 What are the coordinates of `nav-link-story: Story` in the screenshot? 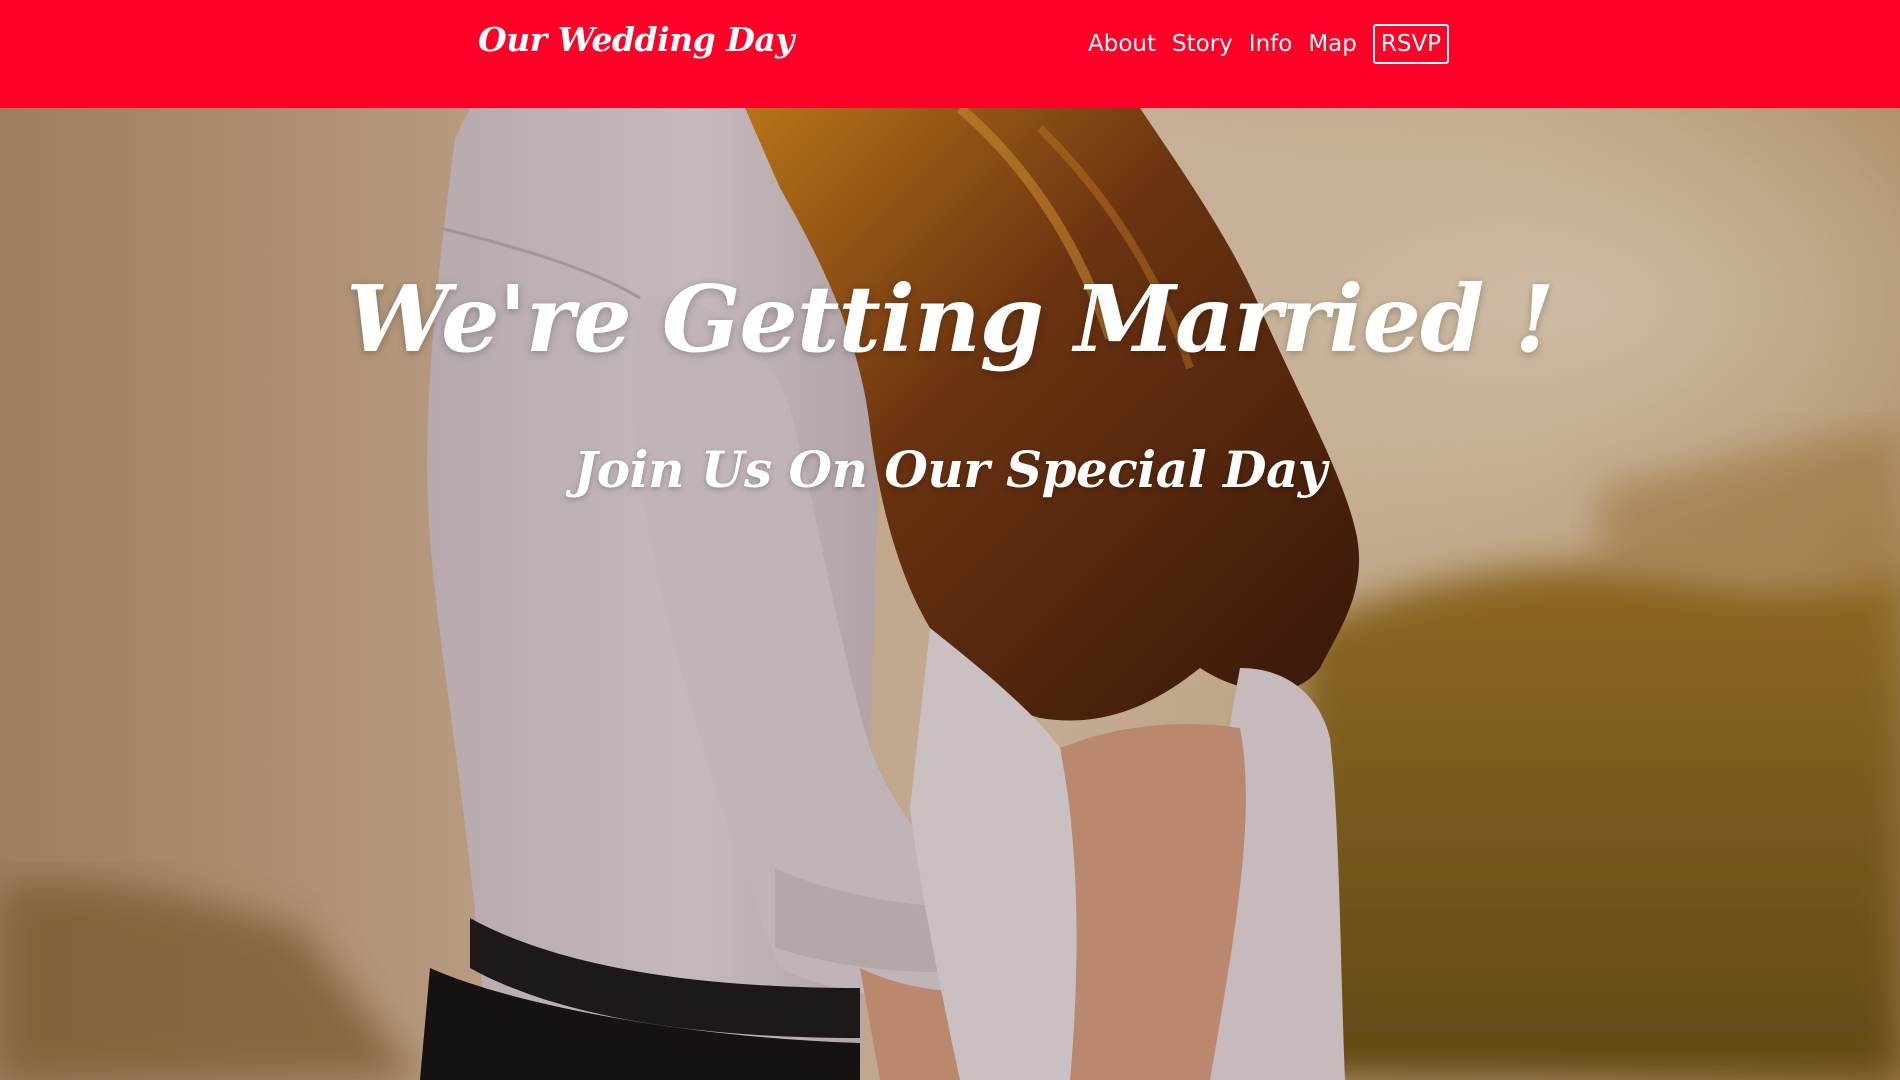 It's located at (1202, 44).